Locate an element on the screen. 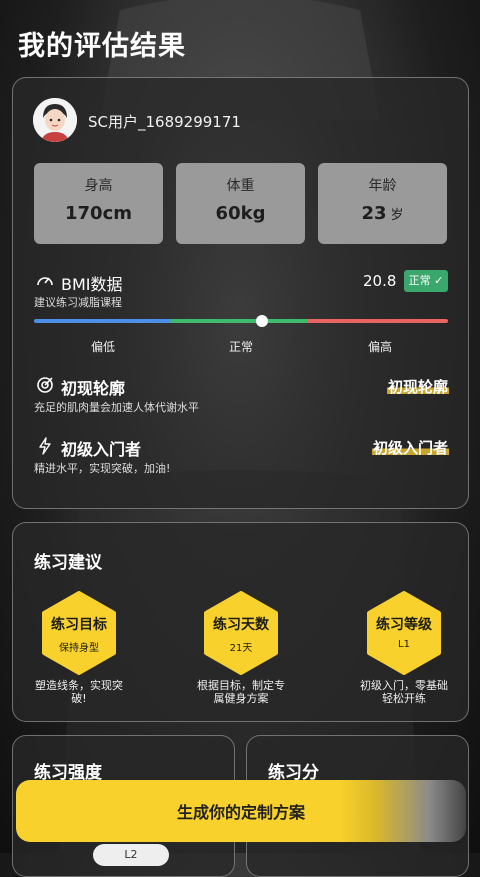 This screenshot has height=877, width=480. grade-label: 练习等级 is located at coordinates (404, 625).